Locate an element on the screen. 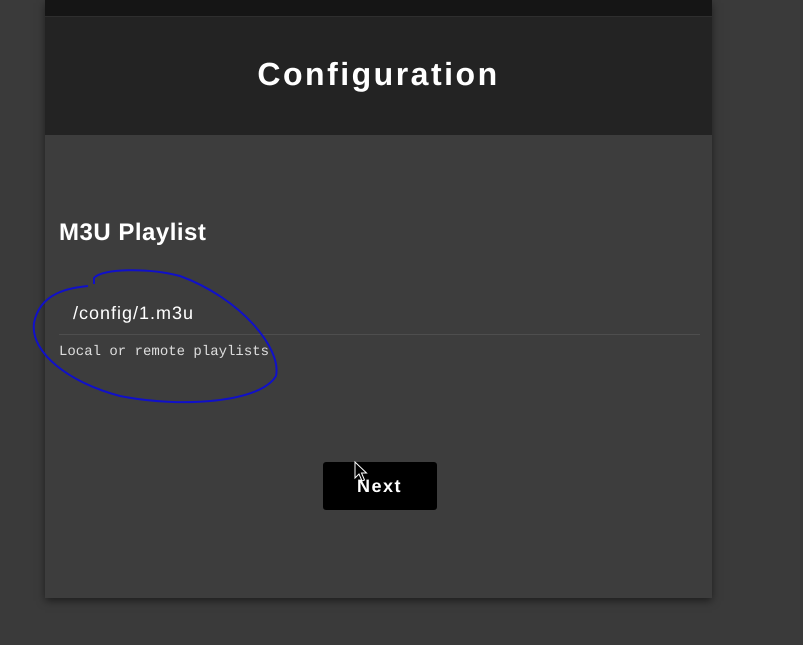  page-title: Configuration is located at coordinates (378, 75).